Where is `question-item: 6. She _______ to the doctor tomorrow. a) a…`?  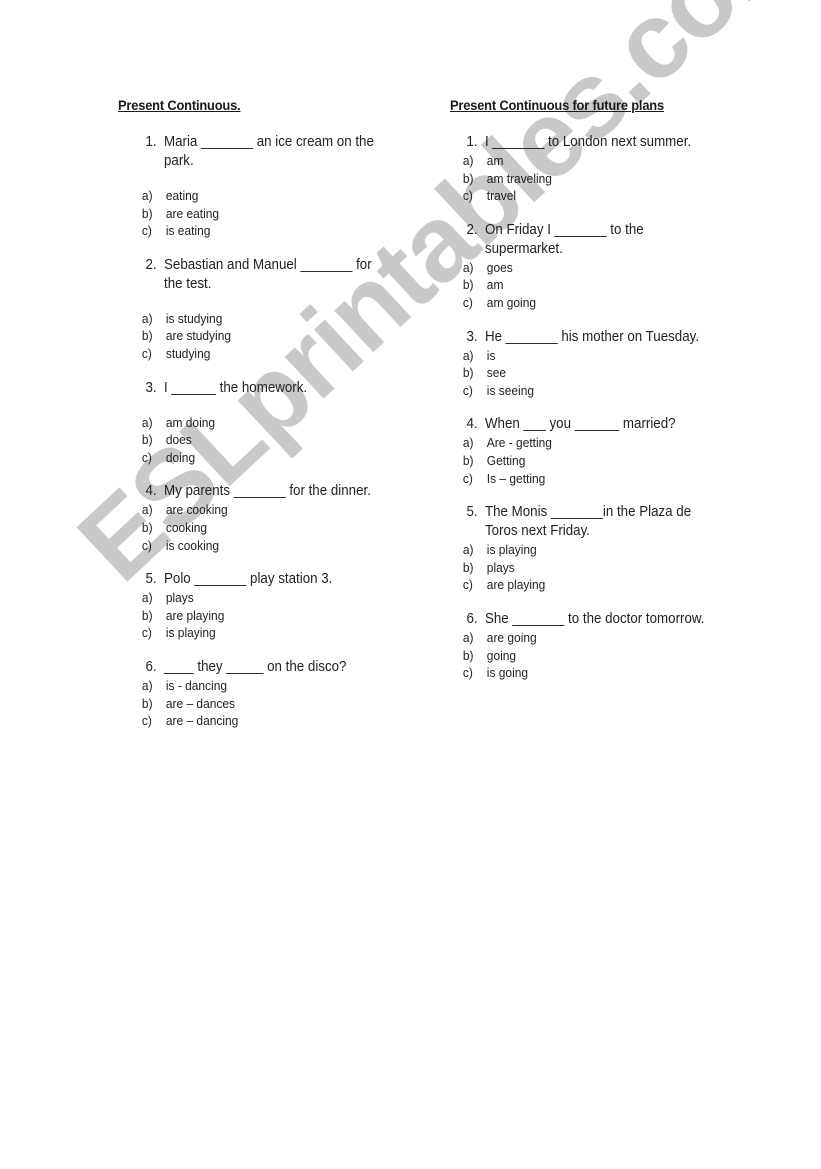
question-item: 6. She _______ to the doctor tomorrow. a) a… is located at coordinates (583, 646).